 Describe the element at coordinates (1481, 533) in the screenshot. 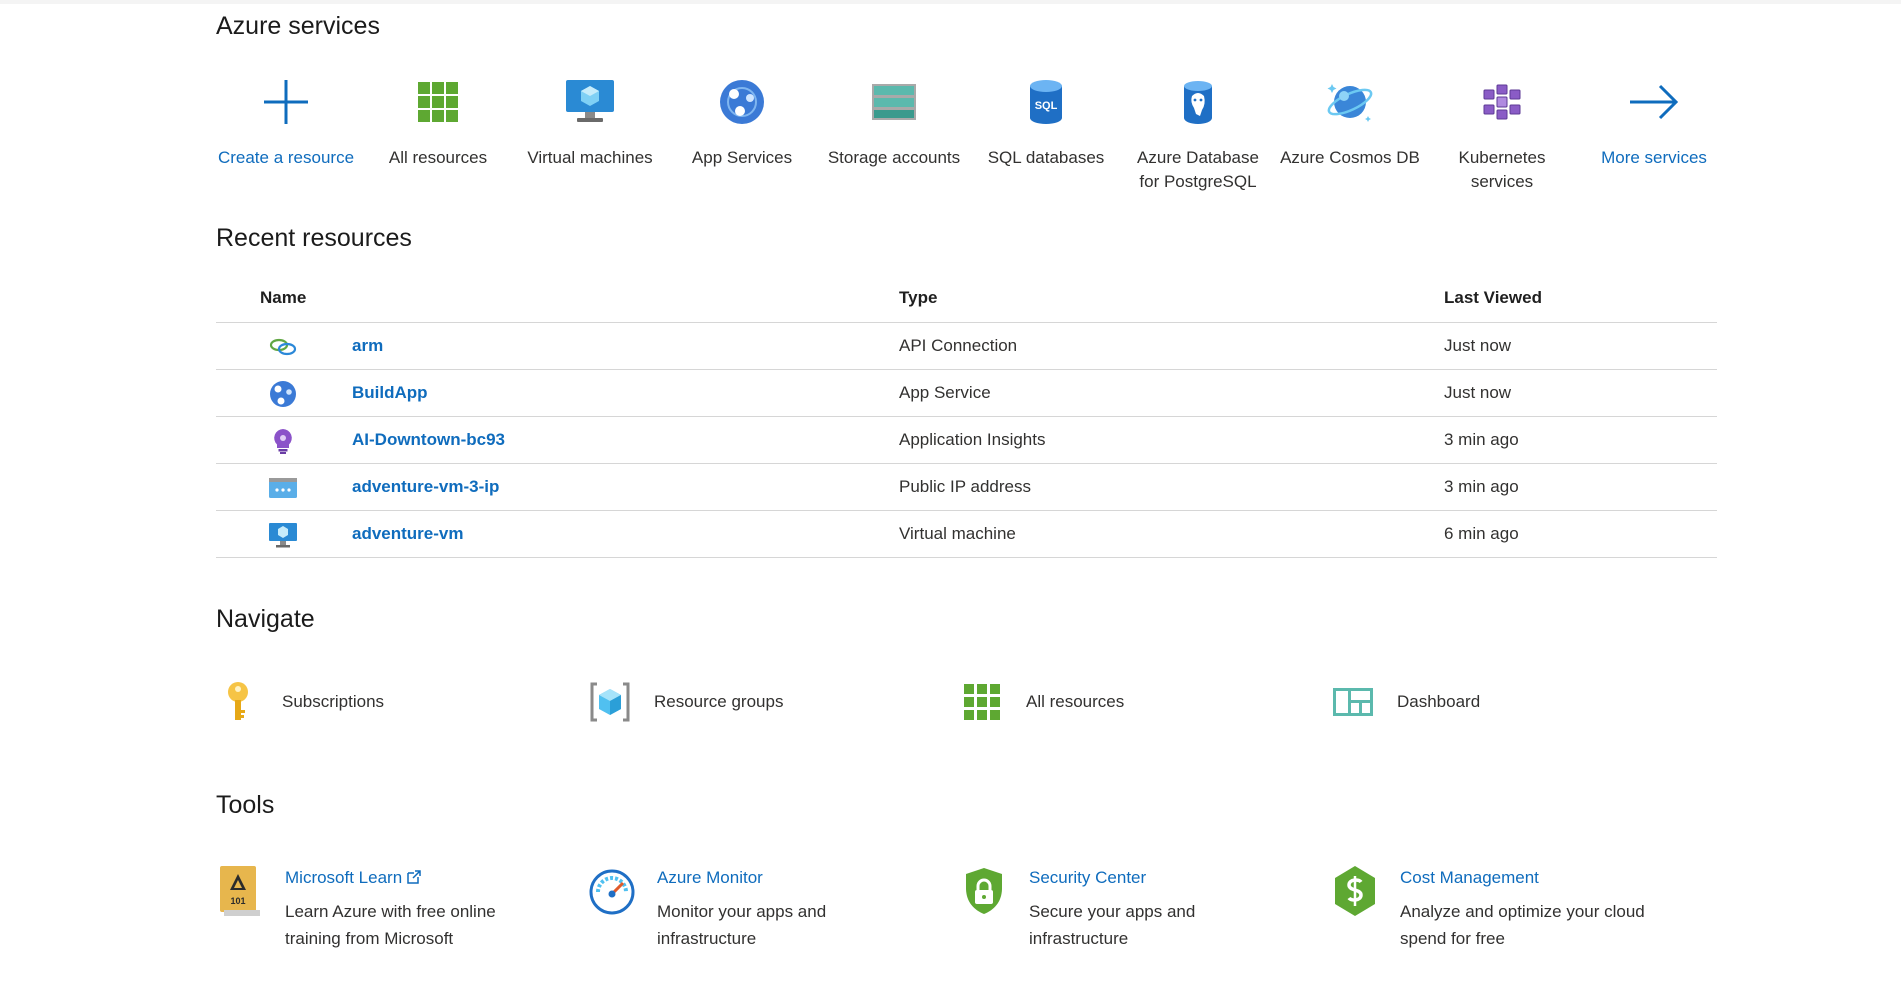

I see `resource-last-viewed: 6 min ago` at that location.